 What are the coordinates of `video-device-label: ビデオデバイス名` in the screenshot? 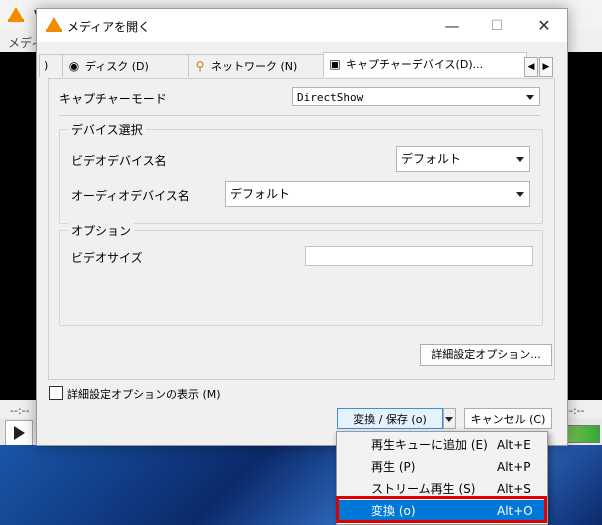 It's located at (119, 161).